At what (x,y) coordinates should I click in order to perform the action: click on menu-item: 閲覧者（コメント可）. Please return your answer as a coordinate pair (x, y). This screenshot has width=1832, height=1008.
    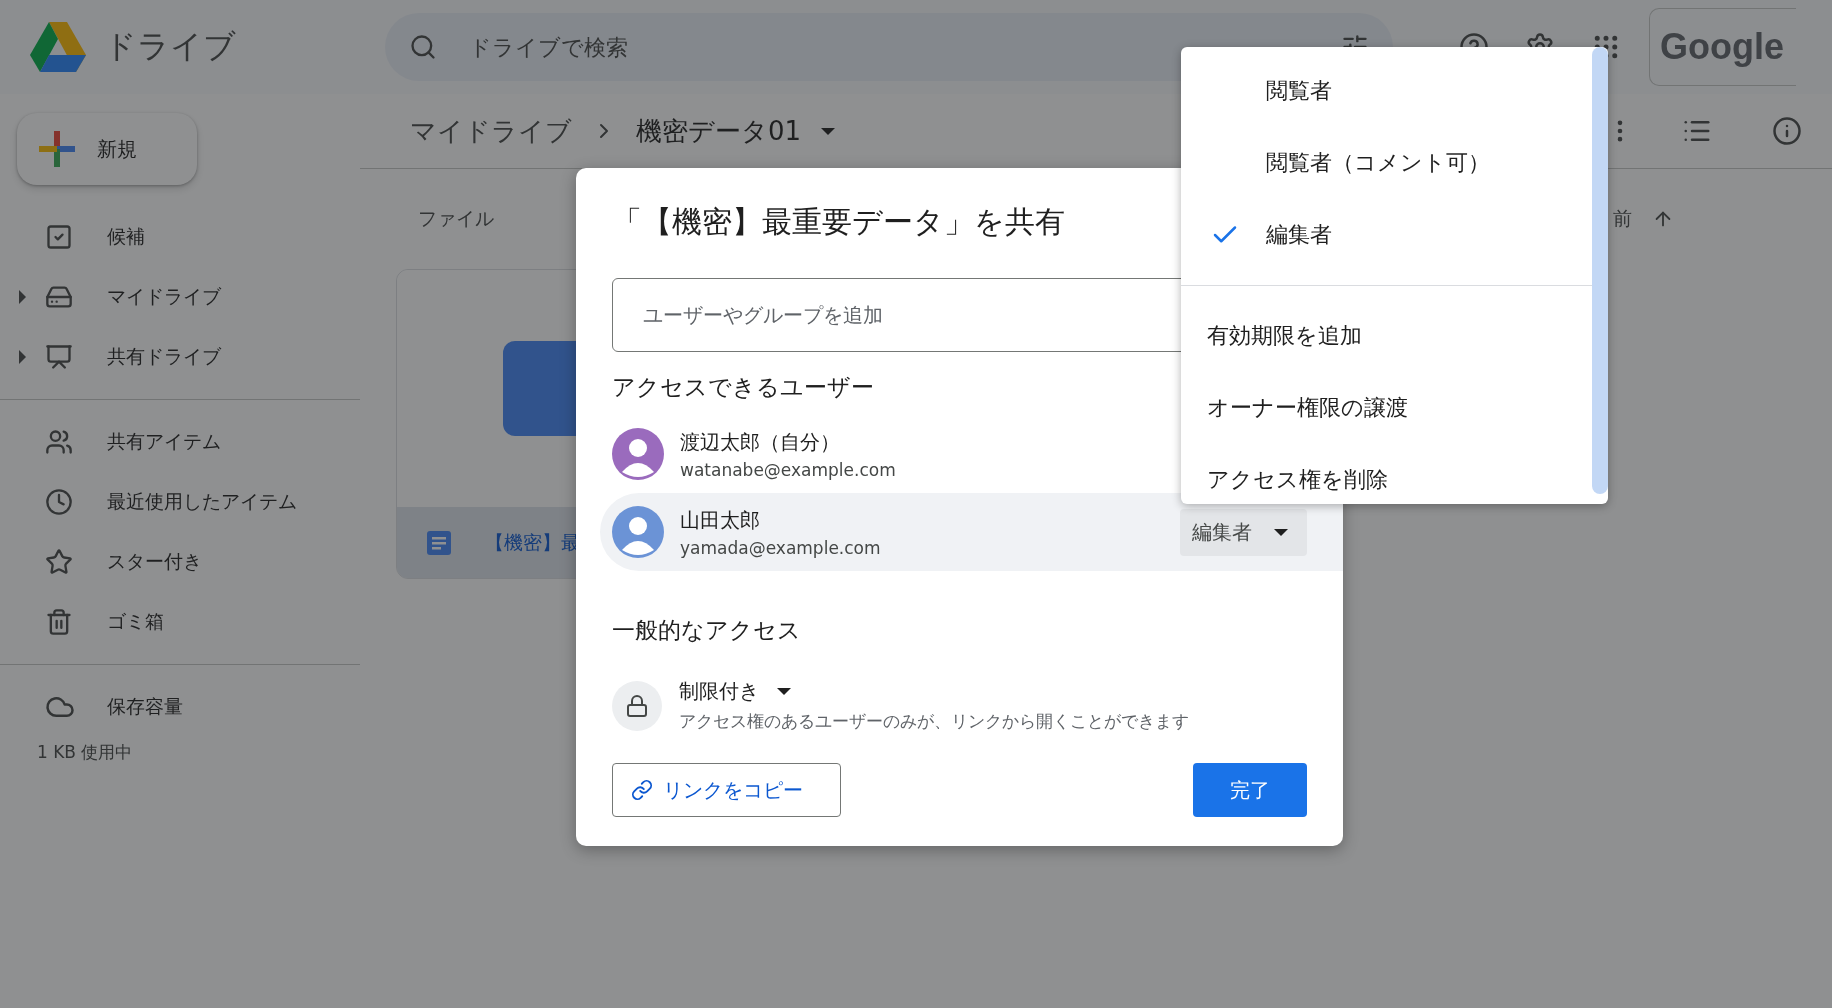
    Looking at the image, I should click on (1371, 163).